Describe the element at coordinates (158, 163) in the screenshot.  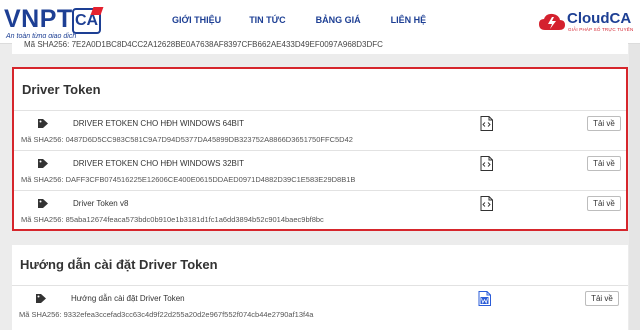
I see `item-name: DRIVER ETOKEN CHO HĐH WINDOWS 32BIT` at that location.